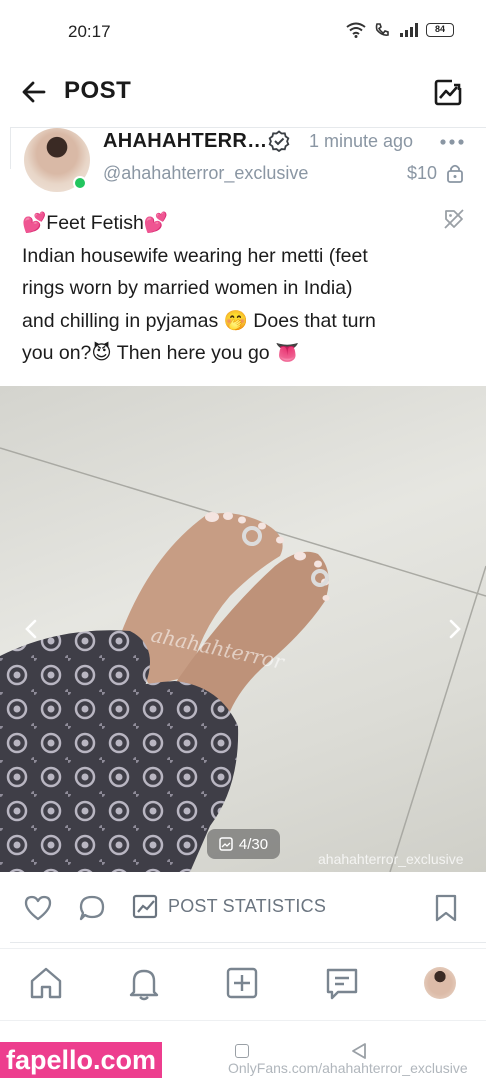 The height and width of the screenshot is (1080, 486). What do you see at coordinates (253, 844) in the screenshot?
I see `media-counter-label: 4/30` at bounding box center [253, 844].